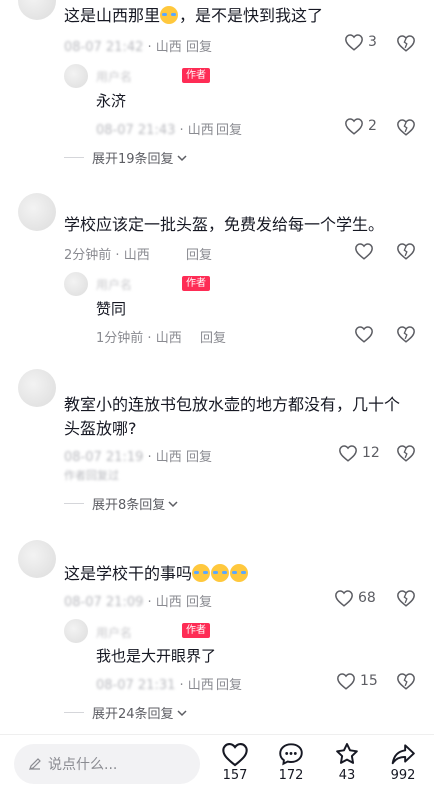 This screenshot has width=434, height=800. Describe the element at coordinates (372, 42) in the screenshot. I see `like-count: 3` at that location.